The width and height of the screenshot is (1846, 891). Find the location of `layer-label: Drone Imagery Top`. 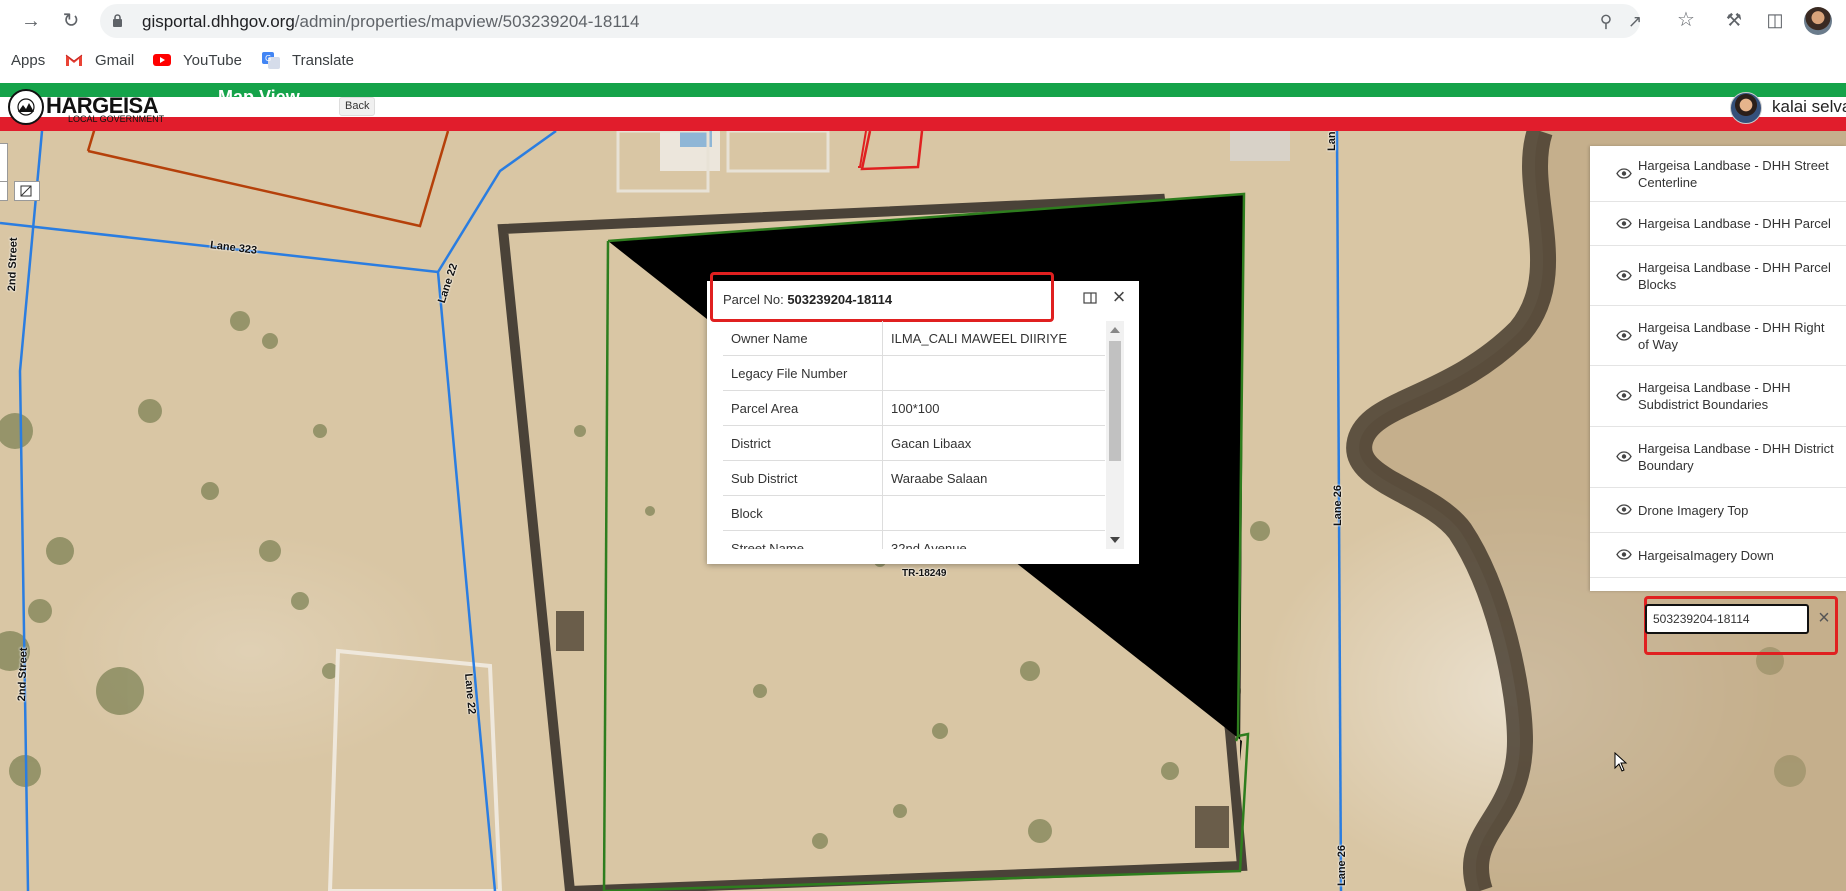

layer-label: Drone Imagery Top is located at coordinates (1693, 510).